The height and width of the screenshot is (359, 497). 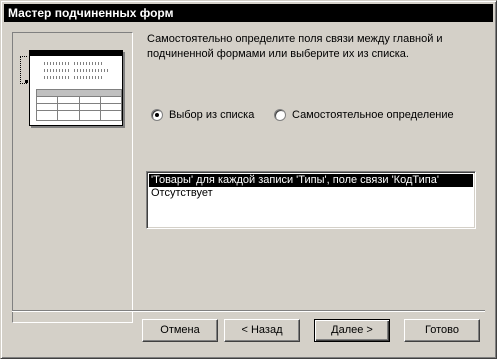 I want to click on radio-label-manual: Самостоятельное определение, so click(x=373, y=115).